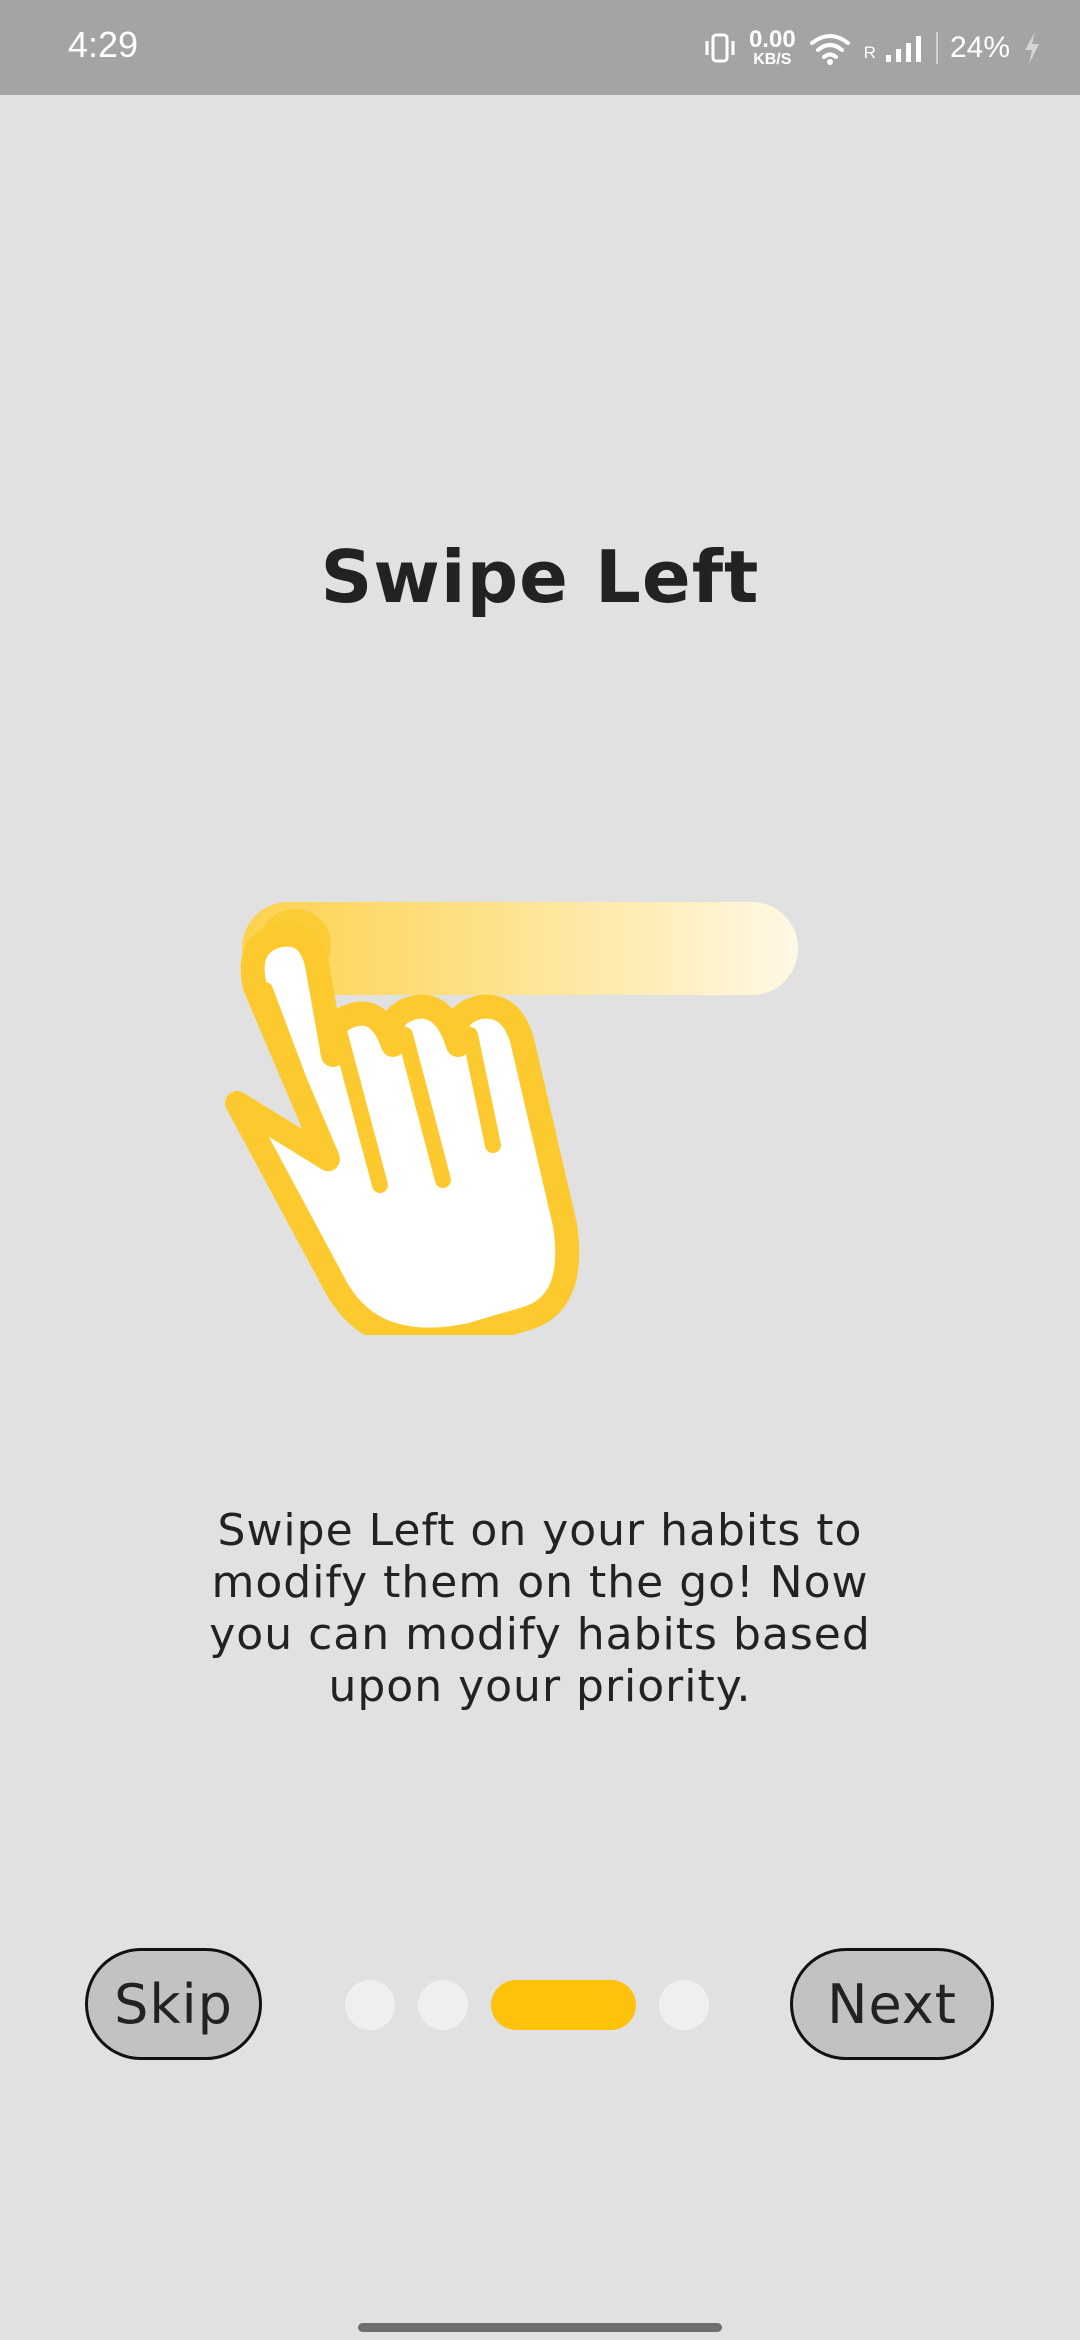 The image size is (1080, 2340). Describe the element at coordinates (936, 48) in the screenshot. I see `divider` at that location.